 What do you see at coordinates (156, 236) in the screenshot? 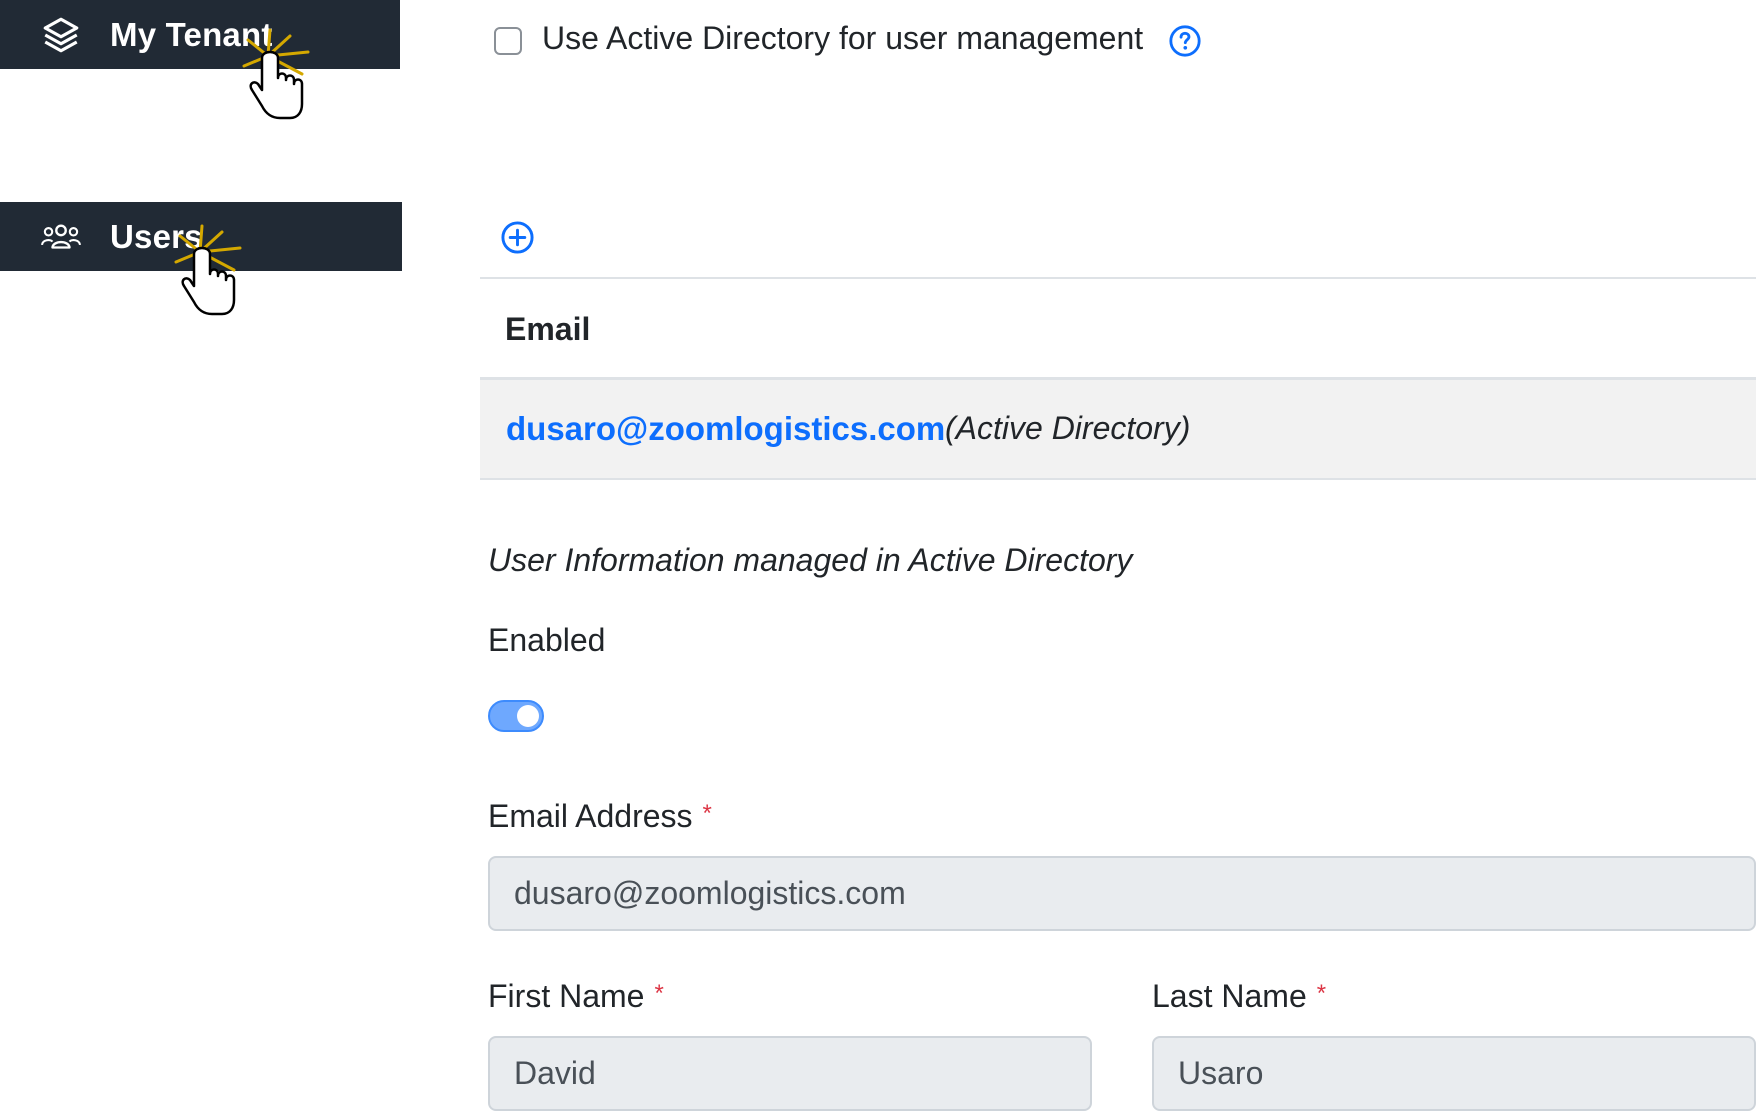
I see `sidebar-item-label: Users` at bounding box center [156, 236].